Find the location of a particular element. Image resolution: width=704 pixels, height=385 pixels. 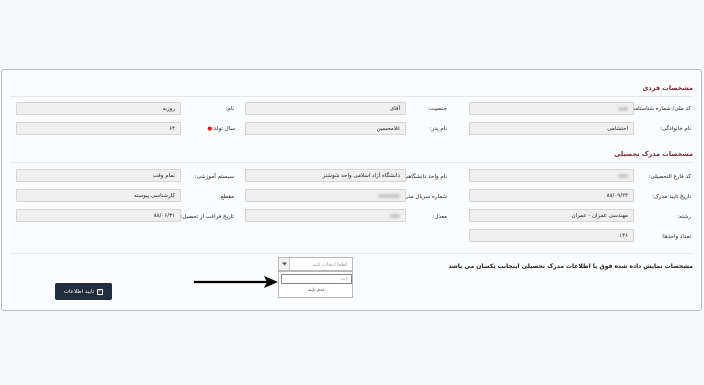

degree-label: مقطع: is located at coordinates (226, 197).